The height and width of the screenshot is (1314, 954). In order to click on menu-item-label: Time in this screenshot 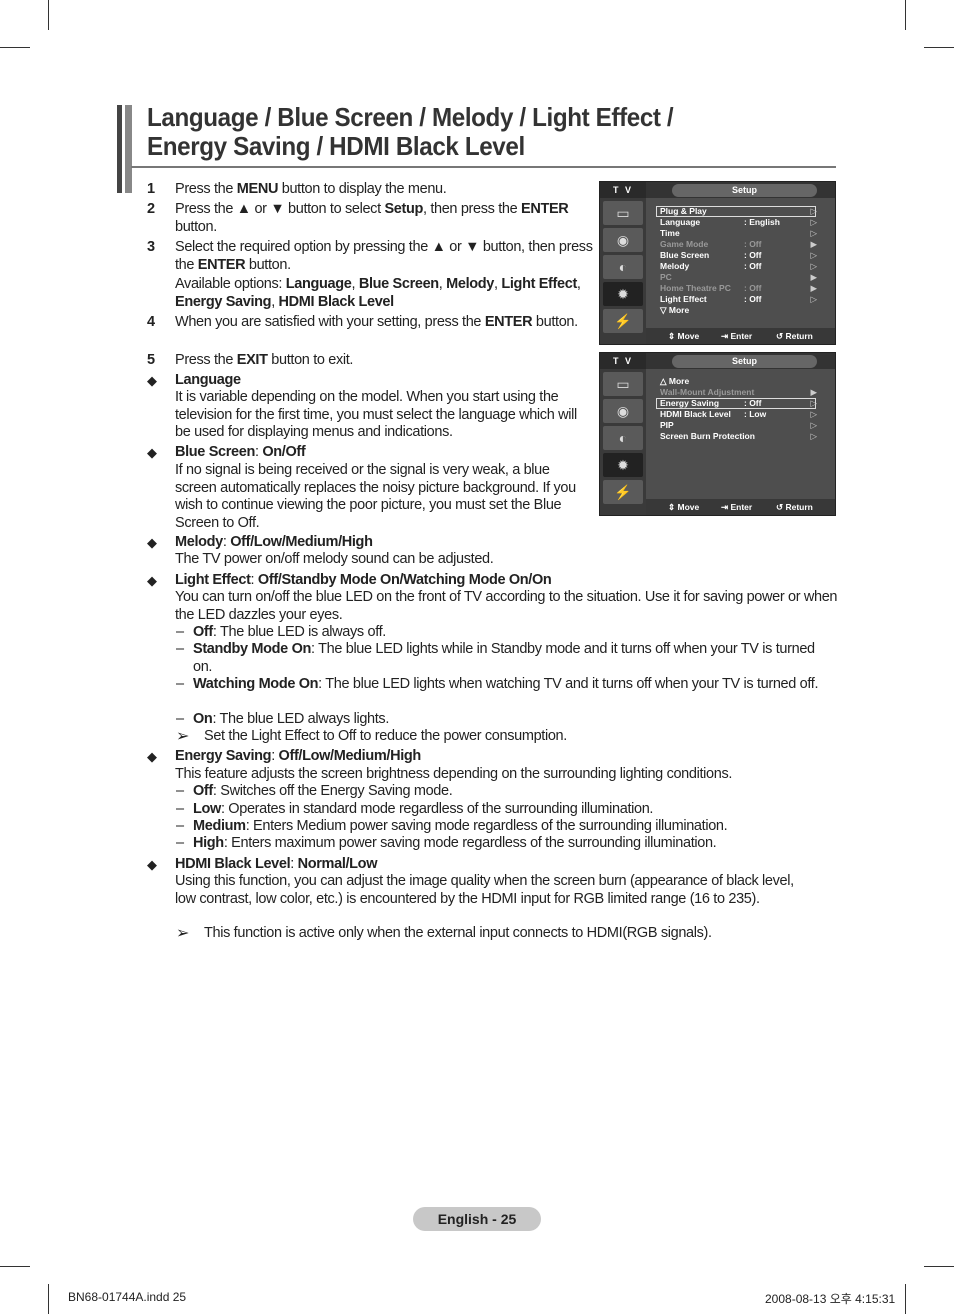, I will do `click(670, 233)`.